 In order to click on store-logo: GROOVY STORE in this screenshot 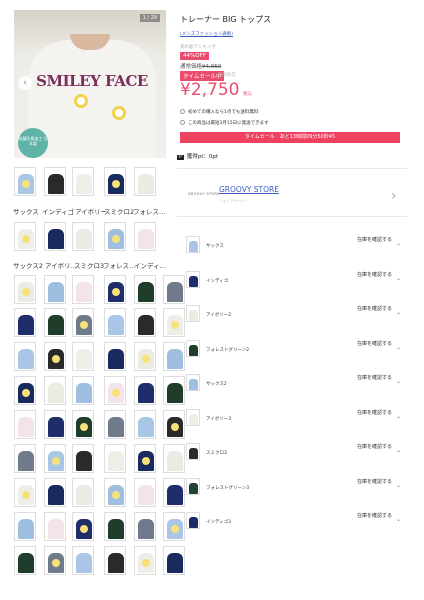, I will do `click(204, 194)`.